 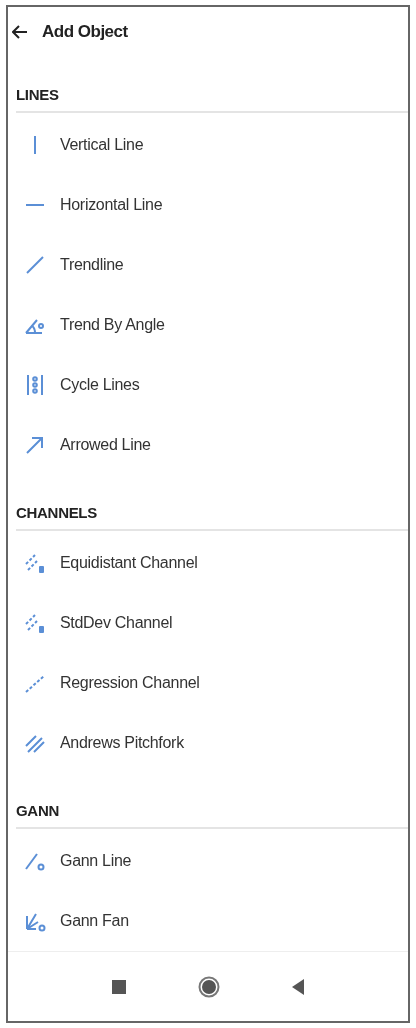 I want to click on menu-item: Horizontal Line, so click(x=208, y=205).